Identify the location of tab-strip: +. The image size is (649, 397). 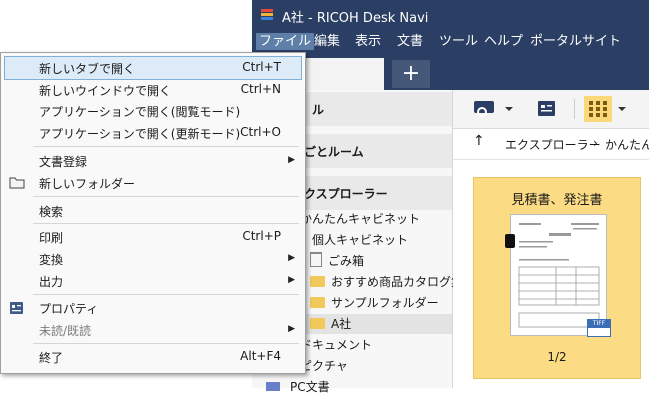
(450, 71).